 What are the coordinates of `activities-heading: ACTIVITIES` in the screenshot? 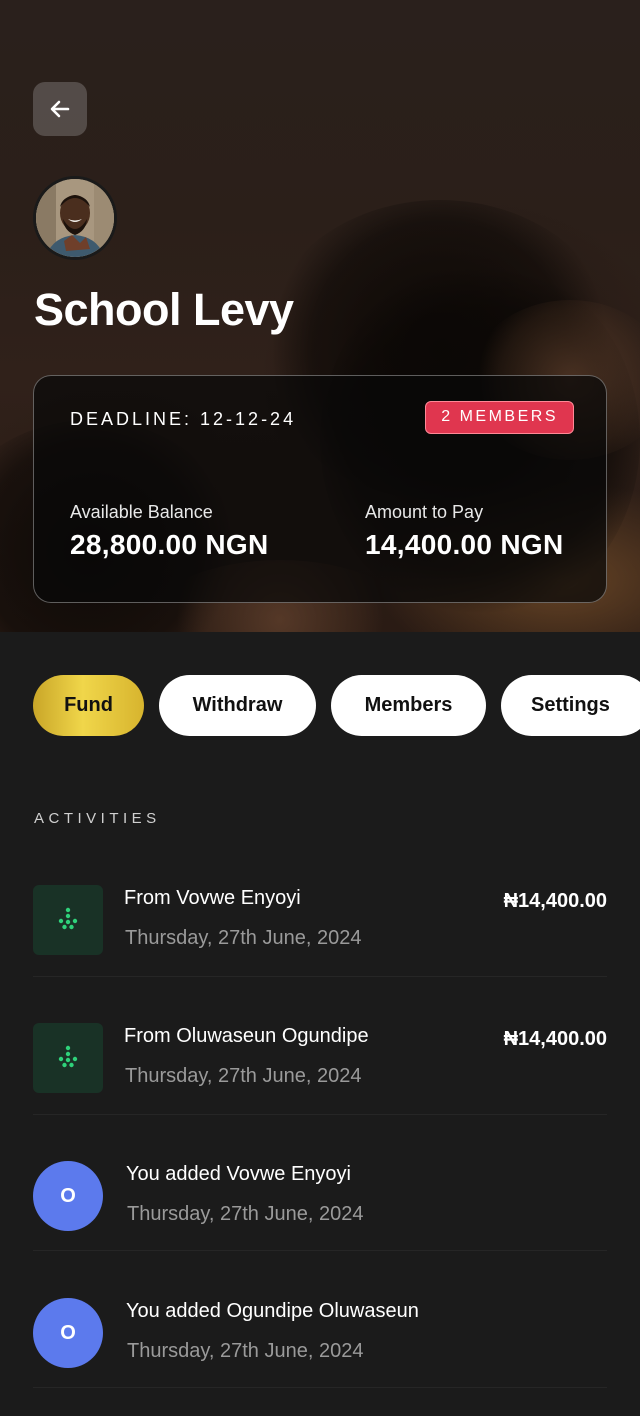 It's located at (97, 818).